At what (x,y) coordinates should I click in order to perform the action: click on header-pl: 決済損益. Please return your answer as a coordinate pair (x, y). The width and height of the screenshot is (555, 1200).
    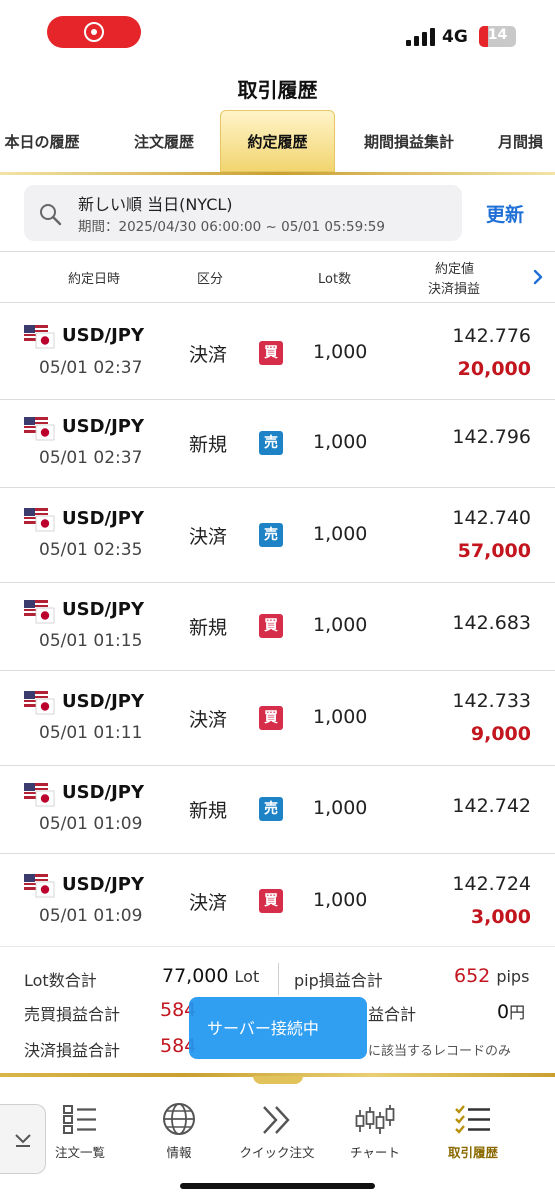
    Looking at the image, I should click on (454, 289).